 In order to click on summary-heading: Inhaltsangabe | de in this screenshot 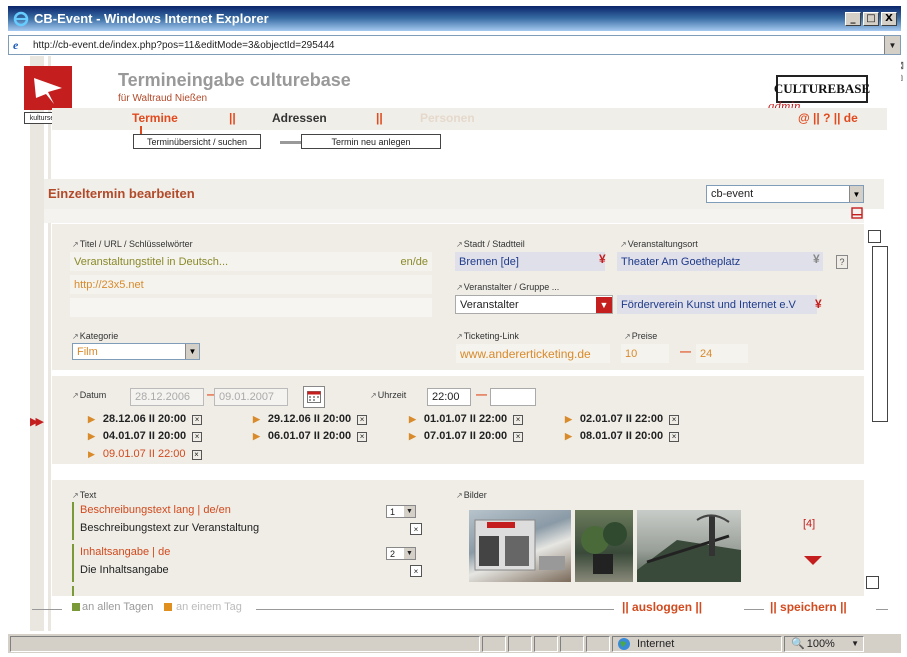, I will do `click(125, 552)`.